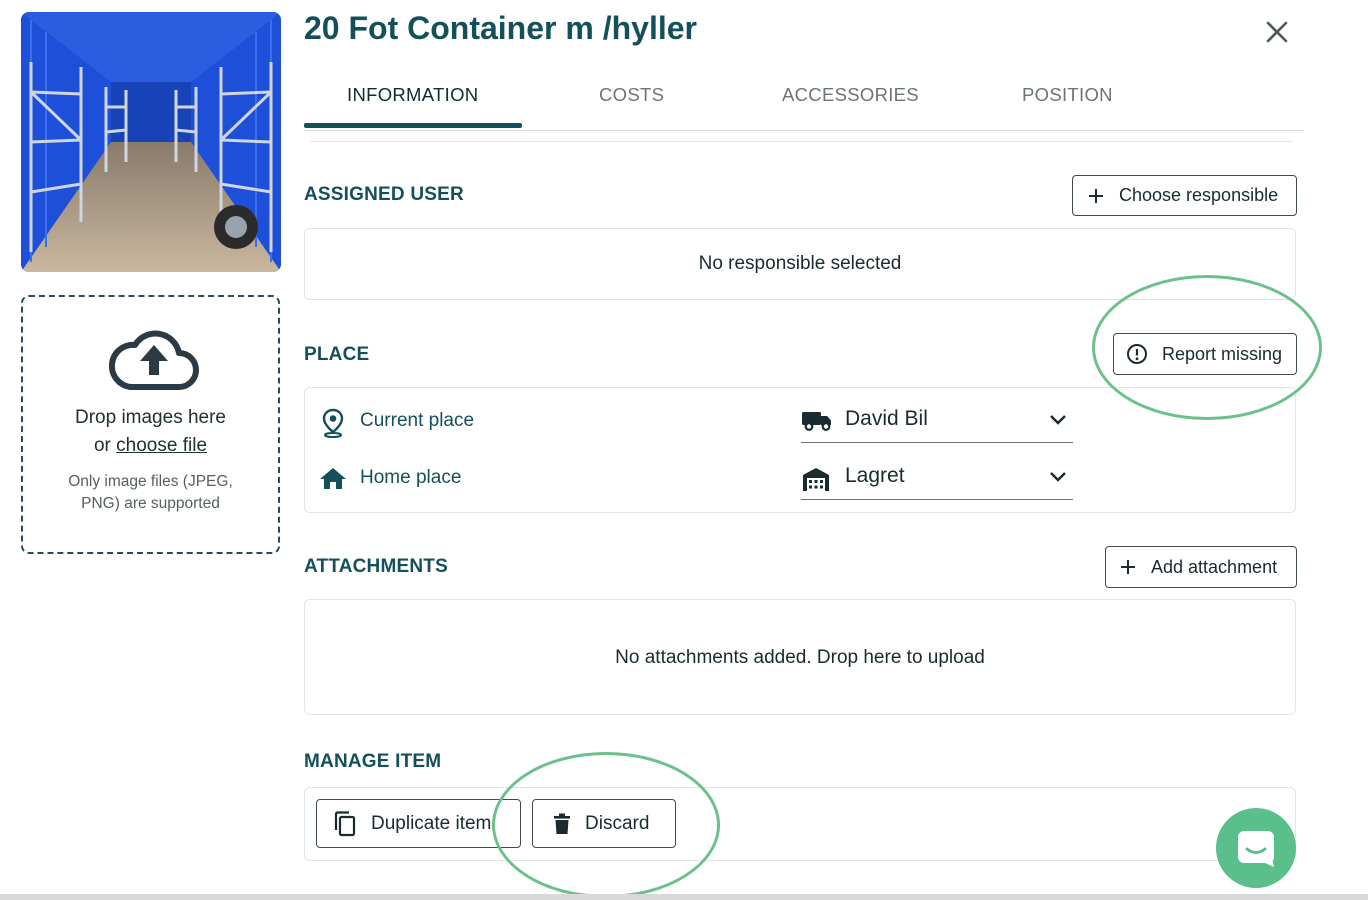  I want to click on chat-launcher-button, so click(1256, 848).